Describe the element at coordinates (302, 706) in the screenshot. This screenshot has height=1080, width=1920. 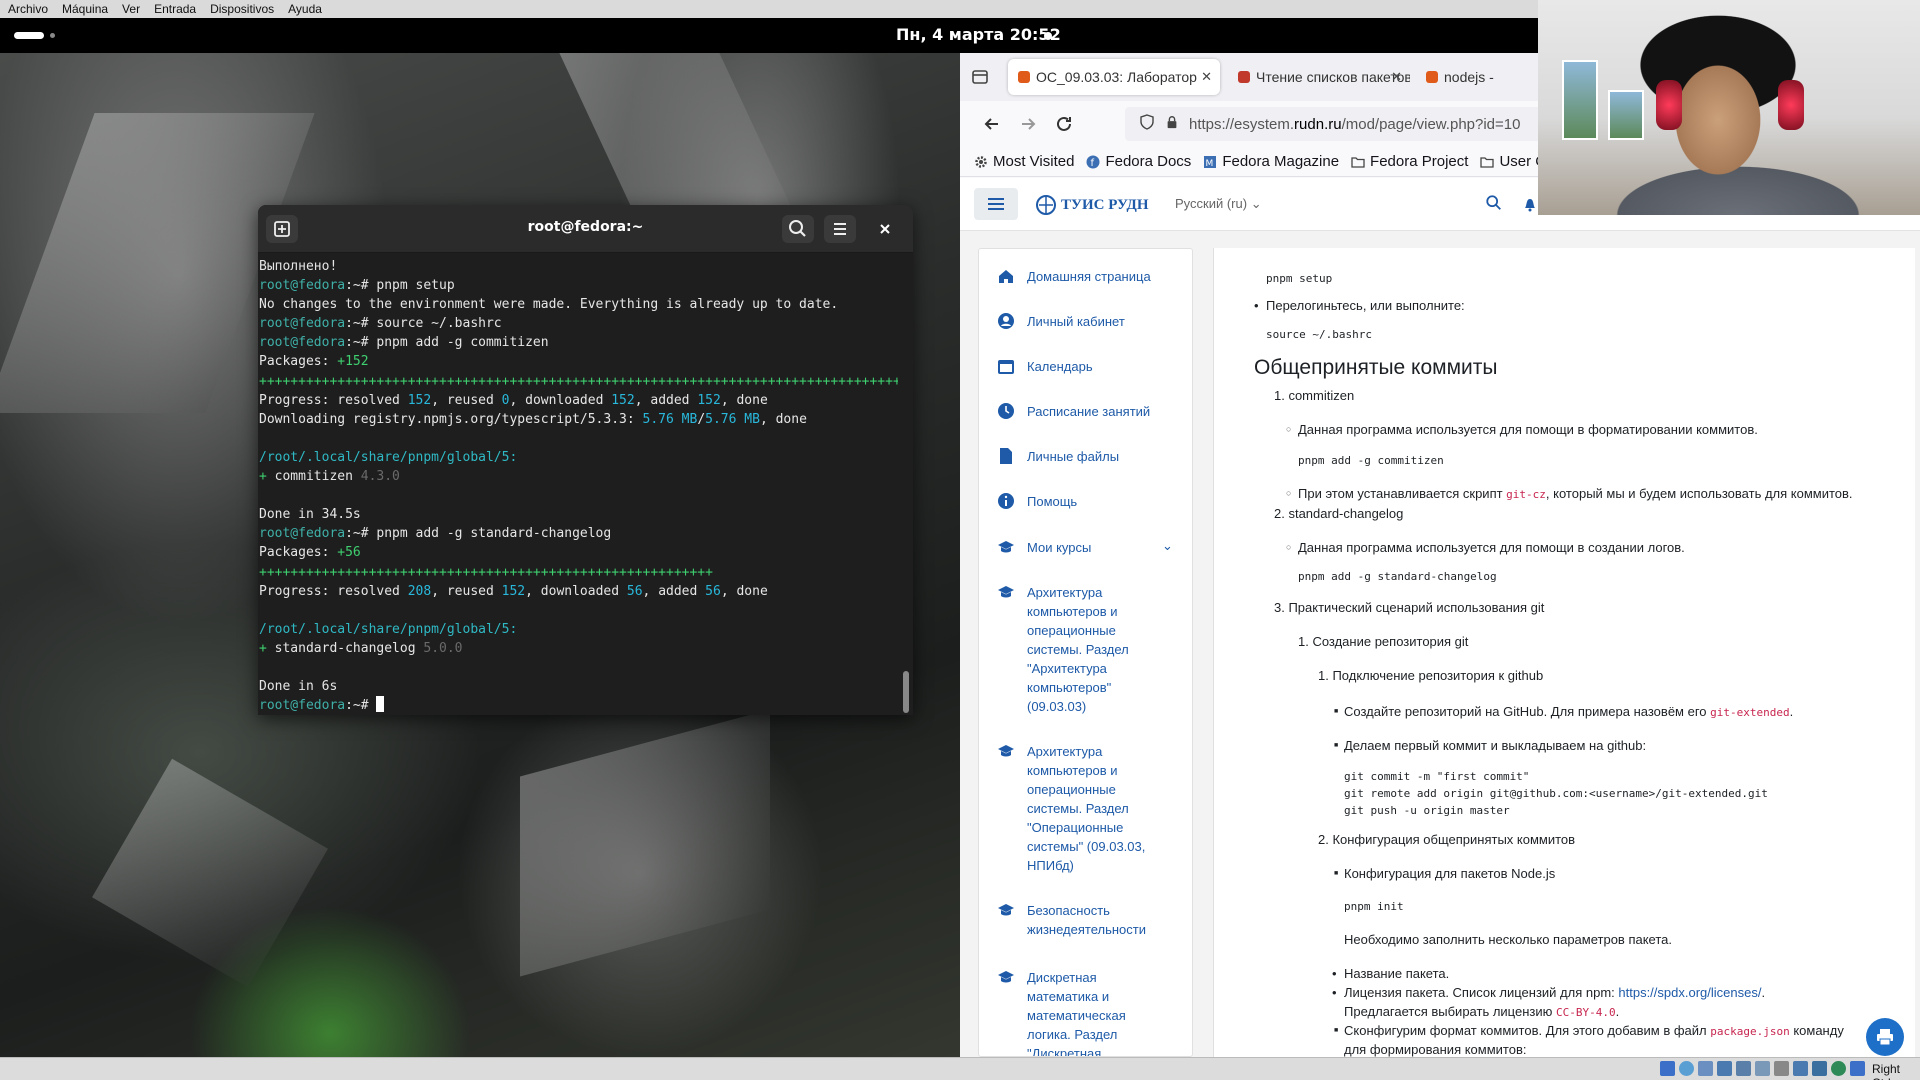
I see `prompt-user-host: root@fedora` at that location.